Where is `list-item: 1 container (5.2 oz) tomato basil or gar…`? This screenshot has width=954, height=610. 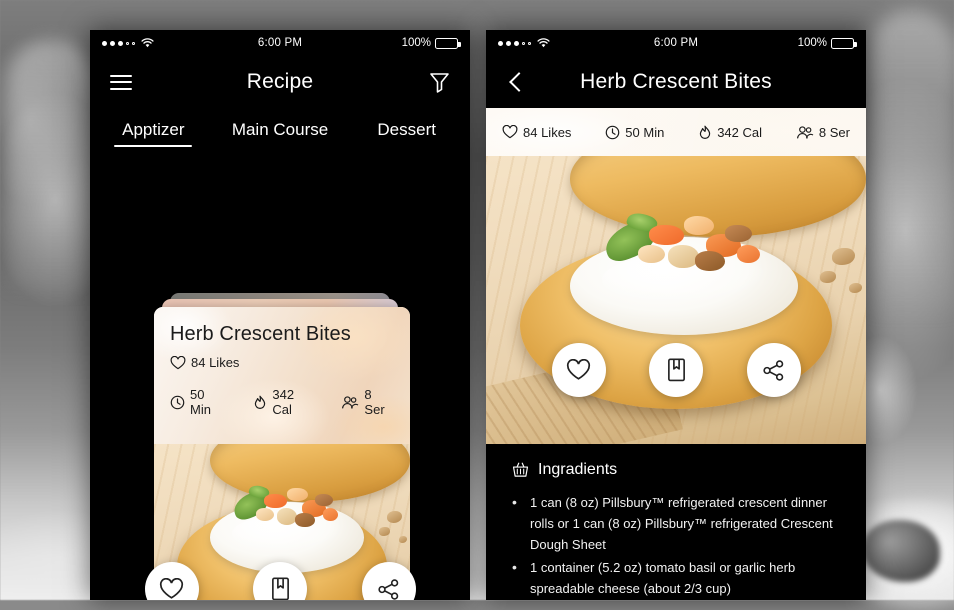
list-item: 1 container (5.2 oz) tomato basil or gar… is located at coordinates (677, 577).